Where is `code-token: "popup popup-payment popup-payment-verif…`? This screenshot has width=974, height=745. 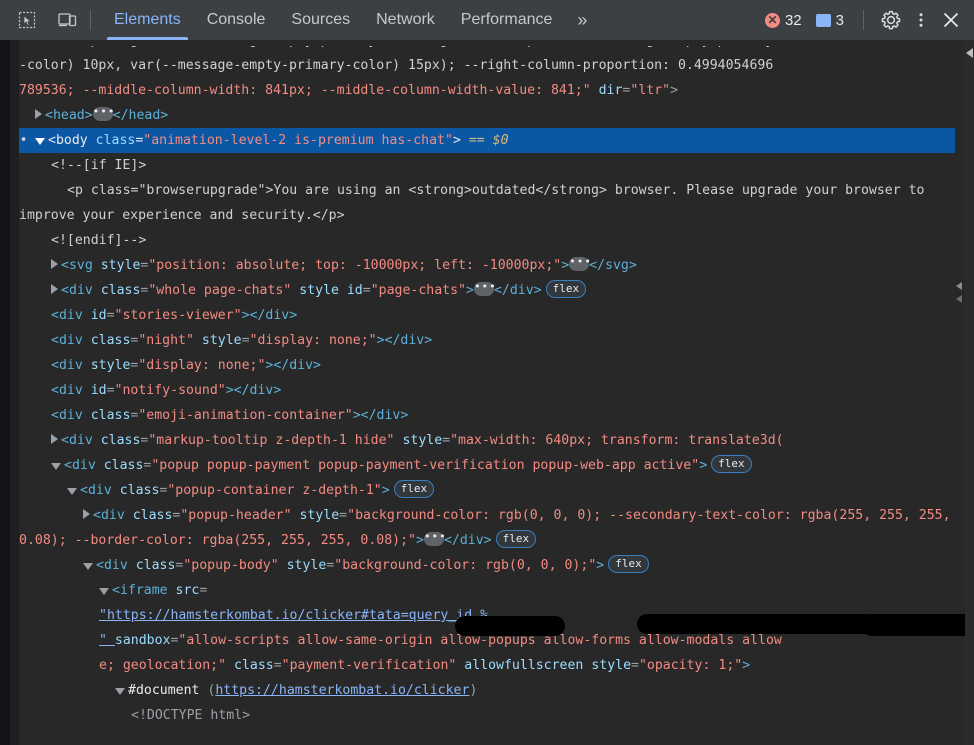 code-token: "popup popup-payment popup-payment-verif… is located at coordinates (425, 465).